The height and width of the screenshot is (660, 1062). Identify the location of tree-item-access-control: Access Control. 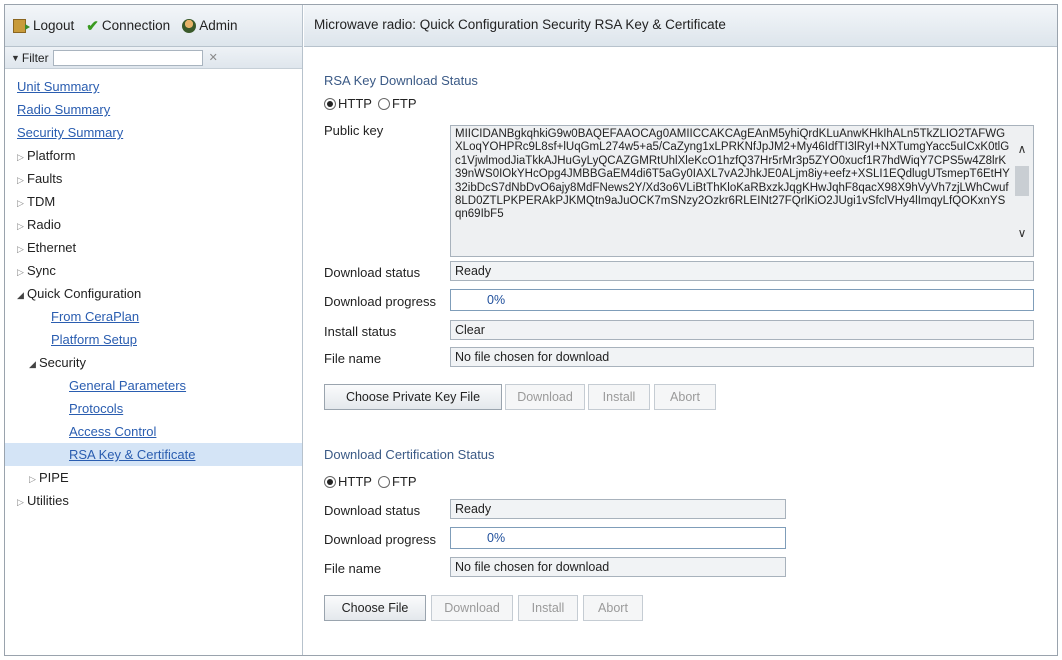
(153, 431).